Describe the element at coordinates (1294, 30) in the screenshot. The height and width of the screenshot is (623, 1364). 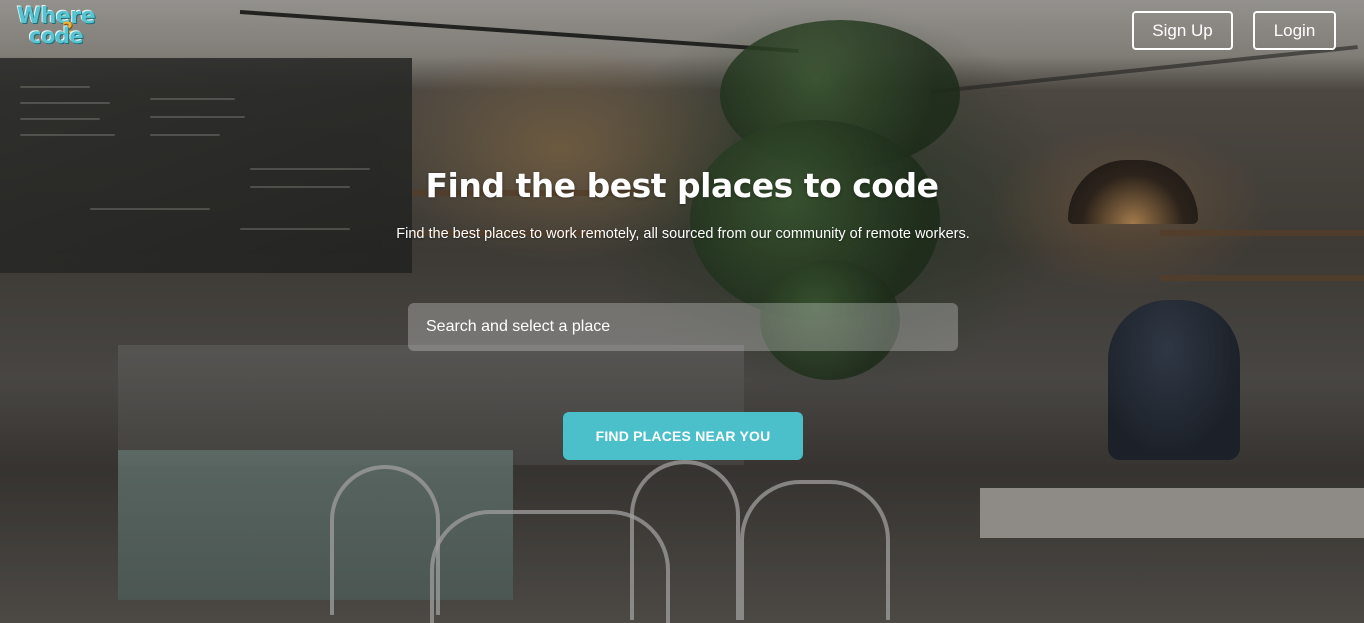
I see `login-button: Login` at that location.